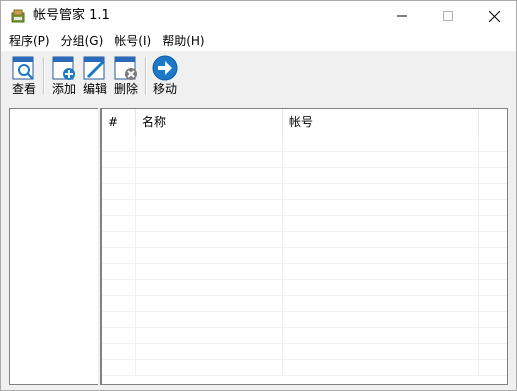  I want to click on maximize-button, so click(448, 16).